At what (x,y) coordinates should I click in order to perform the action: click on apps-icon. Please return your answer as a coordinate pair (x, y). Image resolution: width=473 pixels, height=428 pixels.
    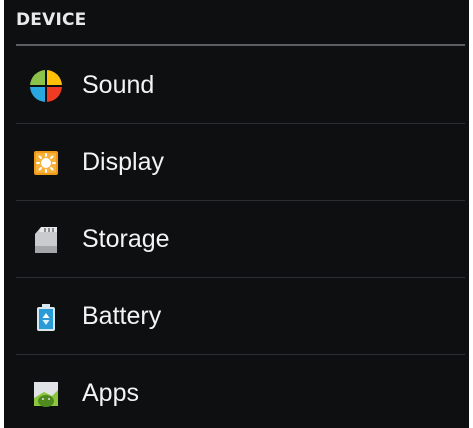
    Looking at the image, I should click on (46, 394).